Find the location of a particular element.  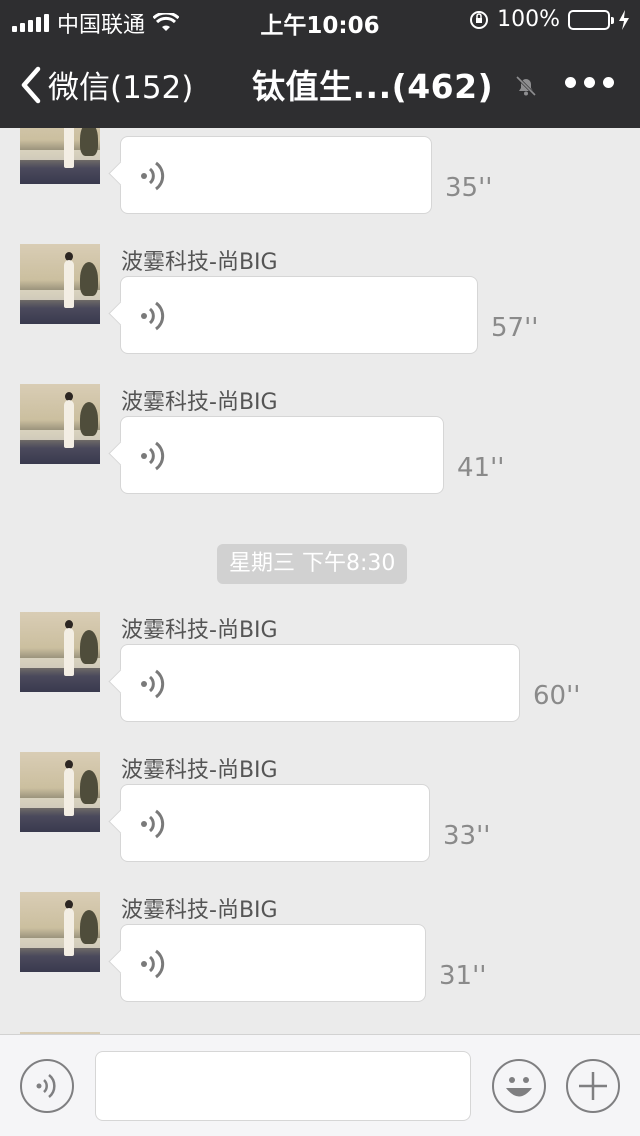

time-divider: 星期三 下午8:30 is located at coordinates (312, 564).